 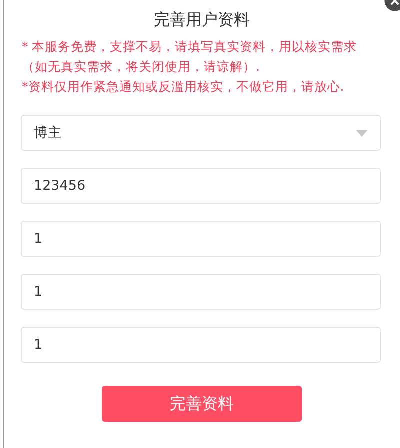 What do you see at coordinates (184, 87) in the screenshot?
I see `notice-text: *资料仅用作紧急通知或反滥用核实，不做它用，请放心.` at bounding box center [184, 87].